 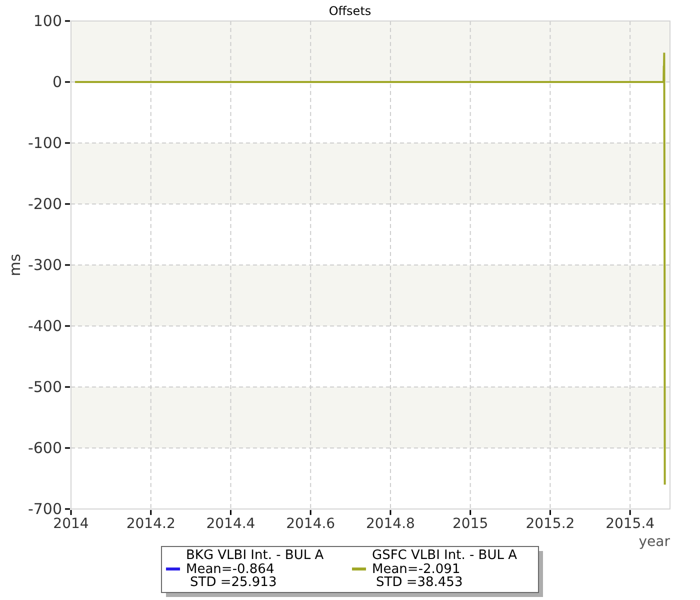 What do you see at coordinates (45, 265) in the screenshot?
I see `y-tick-label: -300` at bounding box center [45, 265].